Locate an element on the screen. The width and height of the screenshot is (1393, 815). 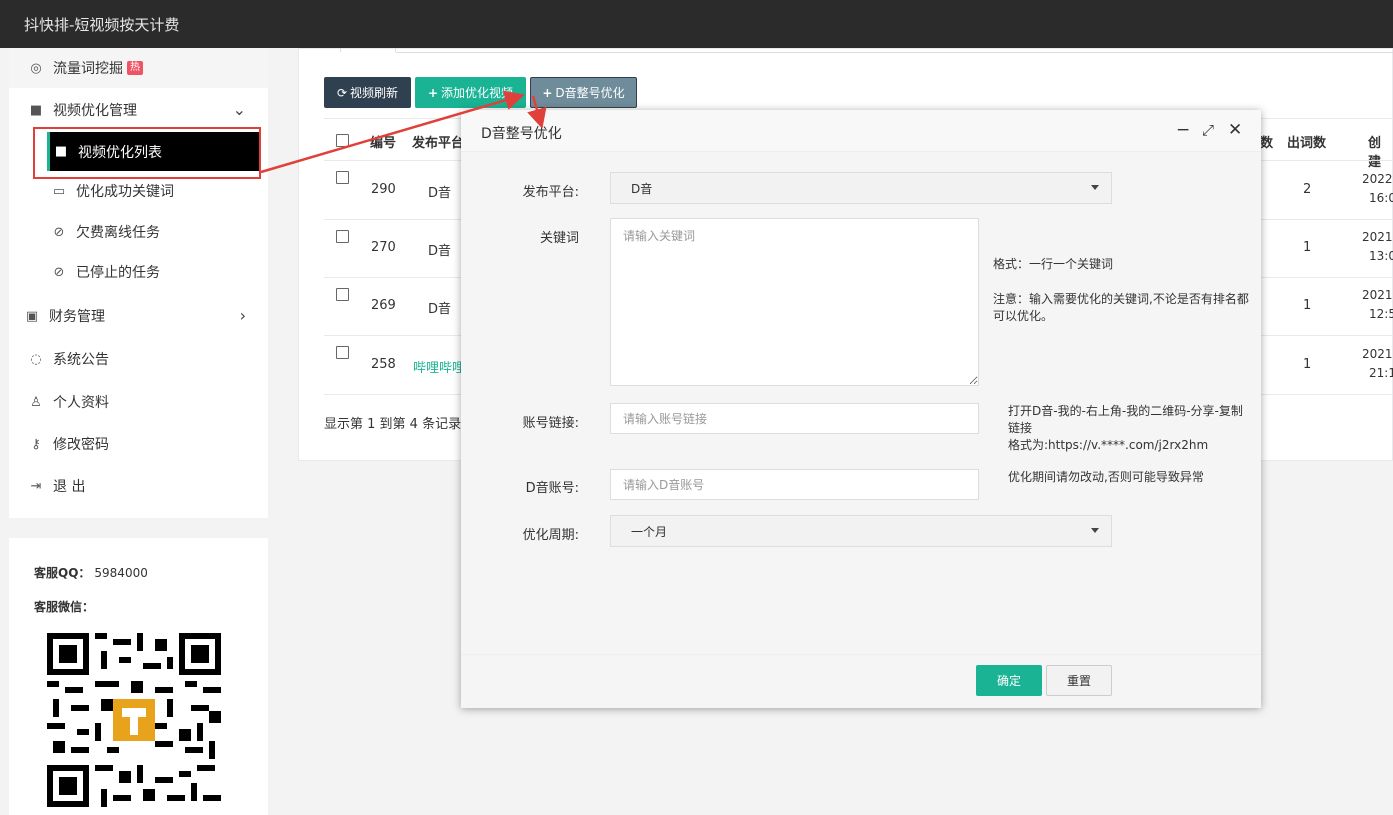
row-time: 13:0 is located at coordinates (1381, 256).